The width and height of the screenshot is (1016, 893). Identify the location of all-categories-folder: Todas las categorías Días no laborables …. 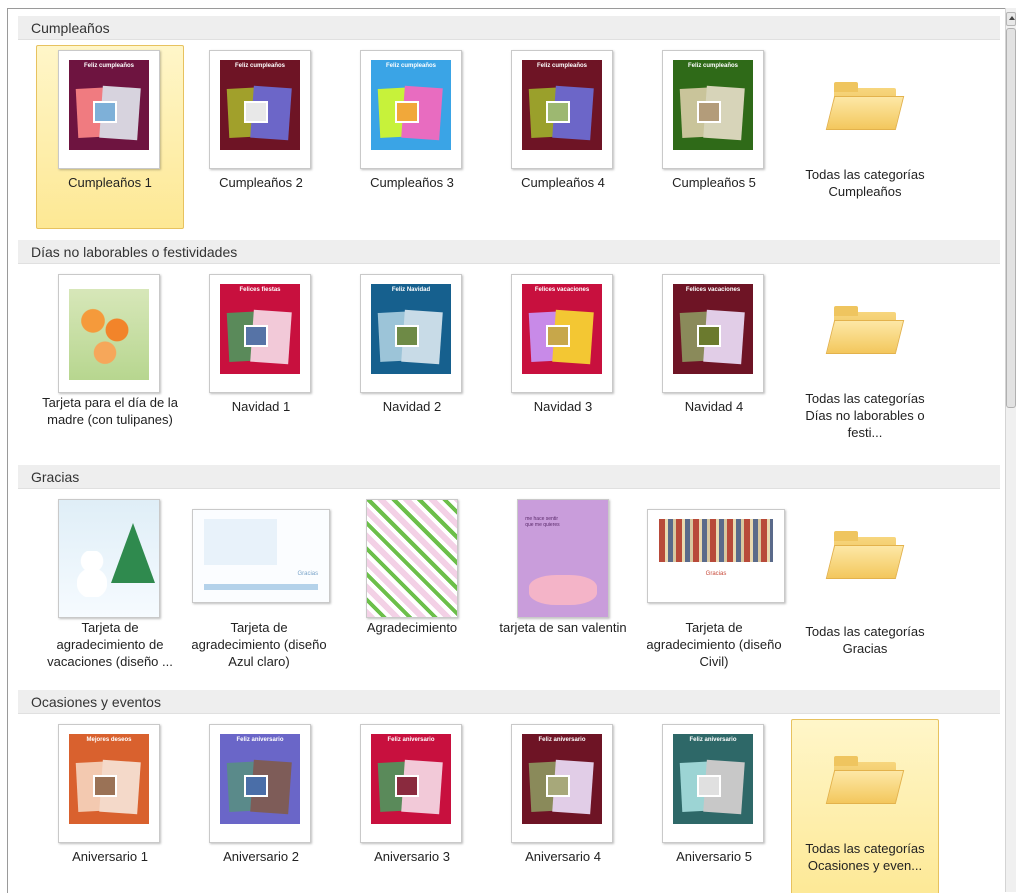
(865, 361).